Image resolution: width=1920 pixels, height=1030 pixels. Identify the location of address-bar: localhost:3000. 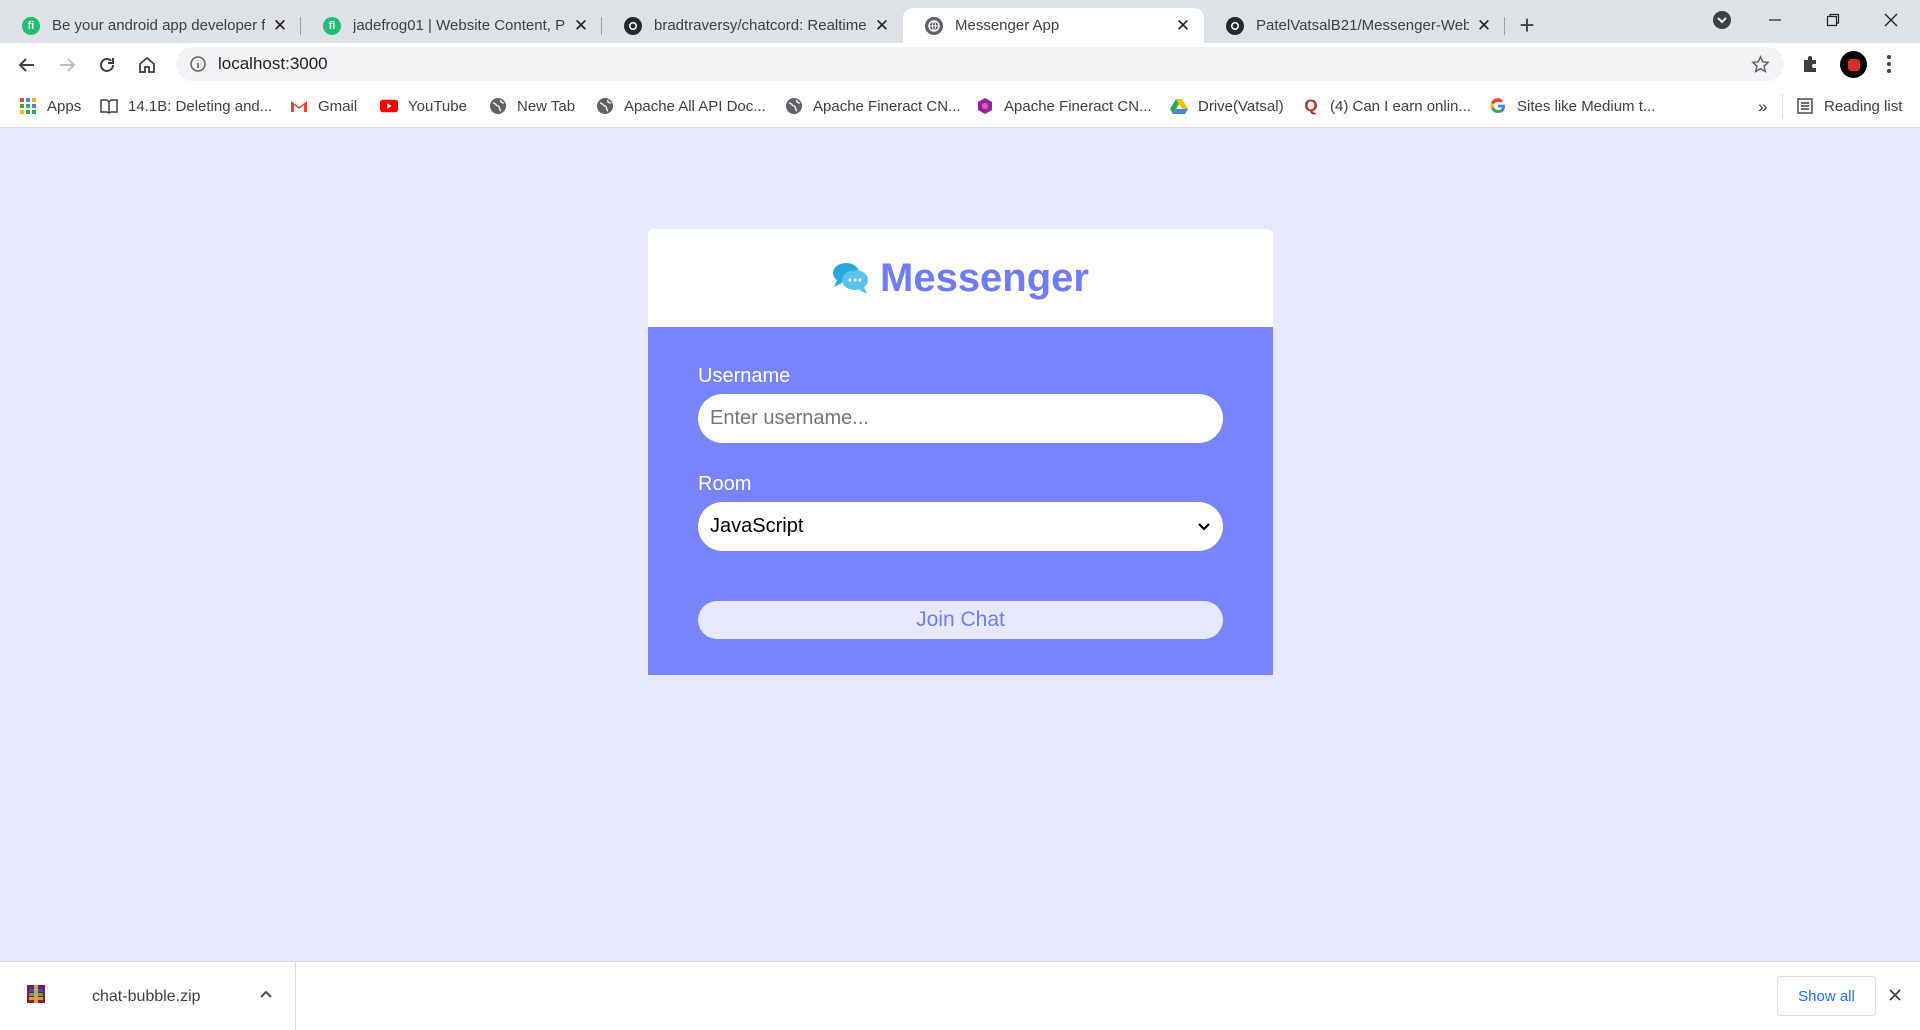
(980, 64).